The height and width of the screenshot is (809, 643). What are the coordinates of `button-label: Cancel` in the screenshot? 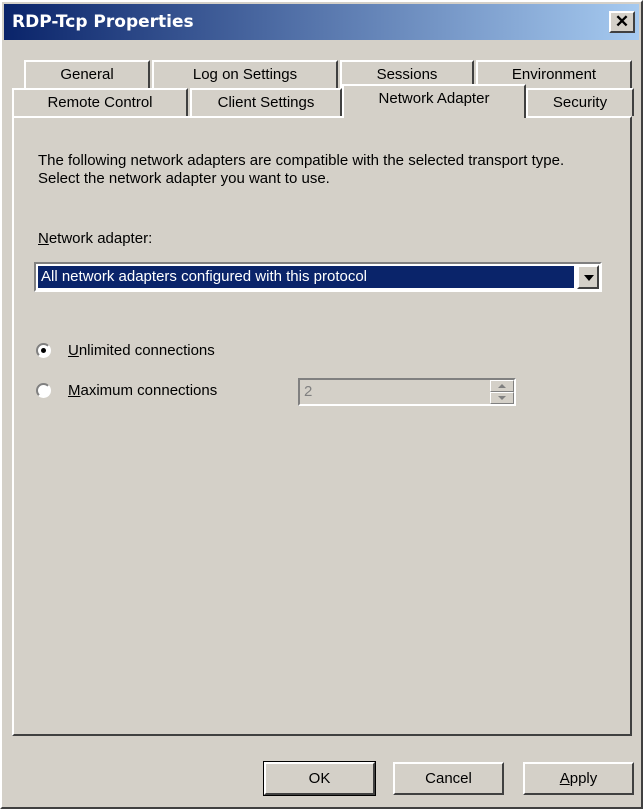 It's located at (448, 778).